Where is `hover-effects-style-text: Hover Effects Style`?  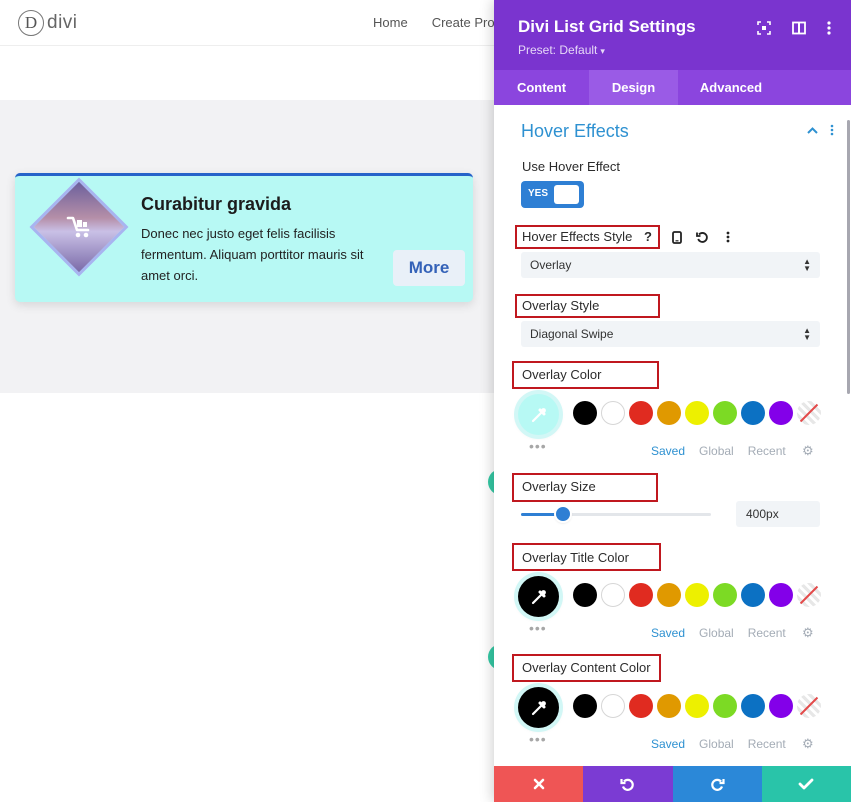 hover-effects-style-text: Hover Effects Style is located at coordinates (577, 236).